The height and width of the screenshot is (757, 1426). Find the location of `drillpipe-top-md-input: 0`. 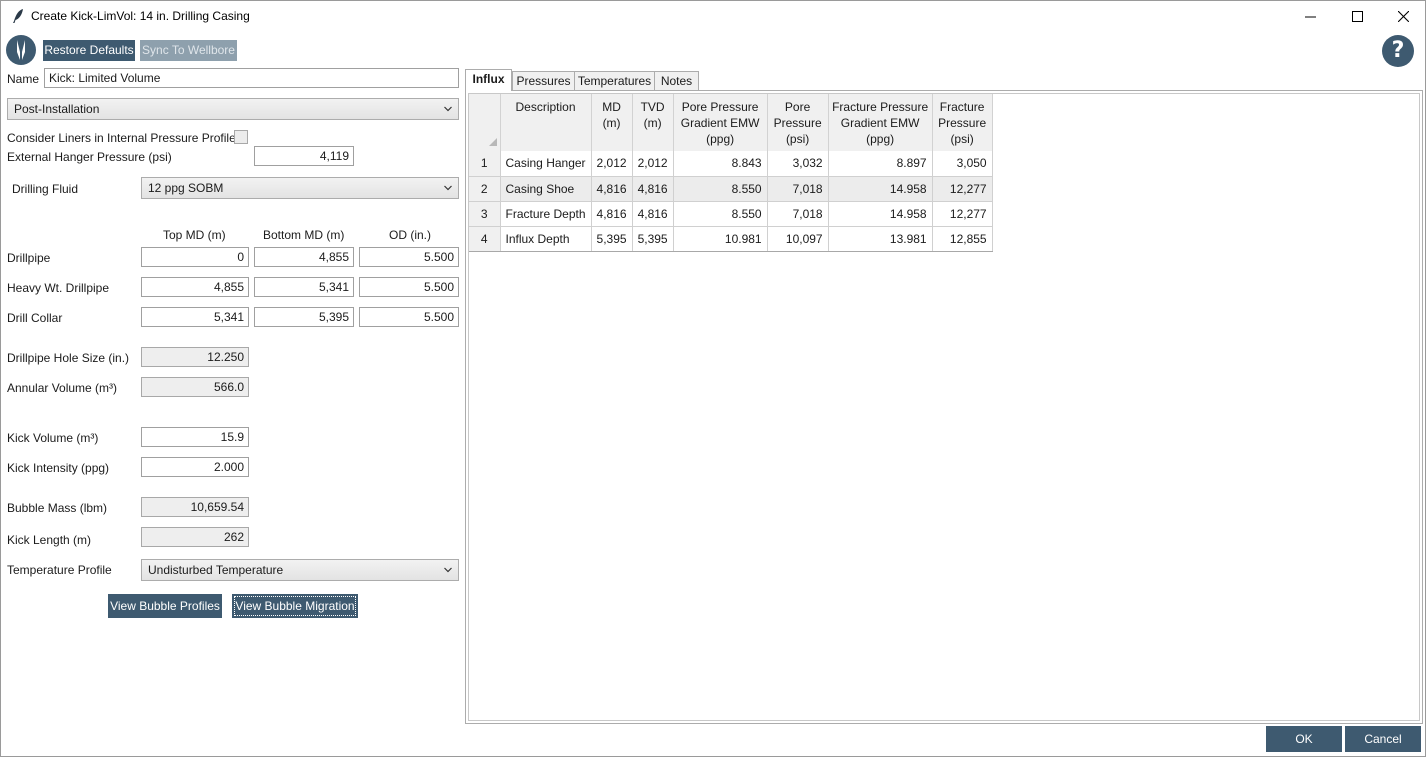

drillpipe-top-md-input: 0 is located at coordinates (195, 257).